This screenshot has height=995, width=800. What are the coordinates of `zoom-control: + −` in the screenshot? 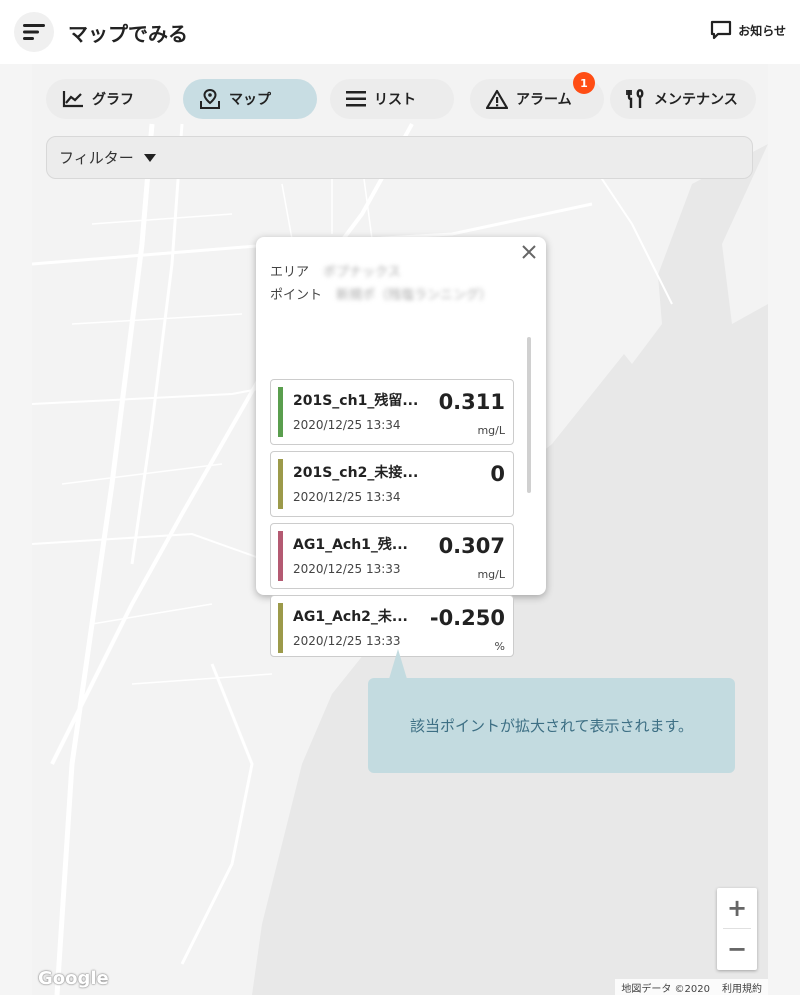 It's located at (737, 929).